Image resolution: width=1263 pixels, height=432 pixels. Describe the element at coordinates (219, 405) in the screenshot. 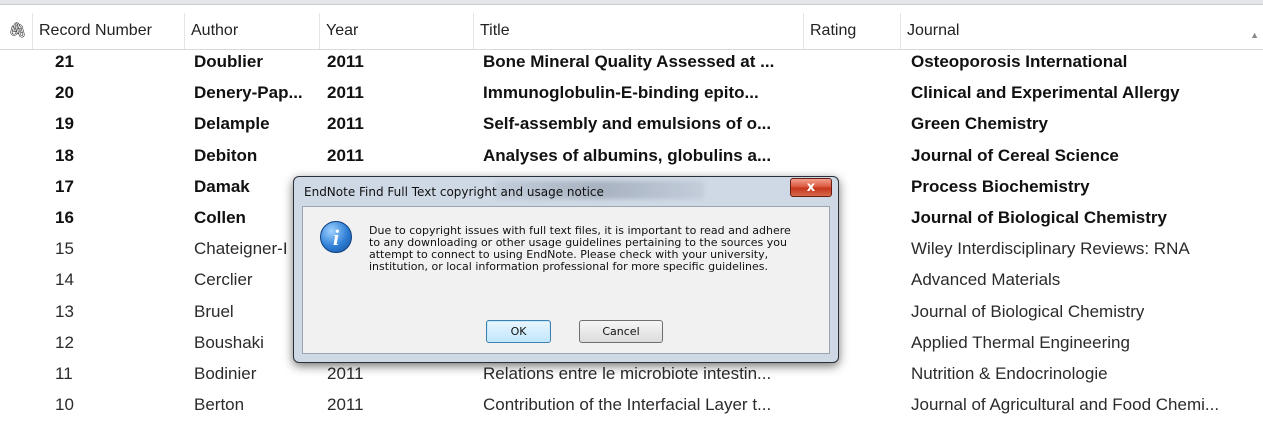

I see `cell-author: Berton` at that location.